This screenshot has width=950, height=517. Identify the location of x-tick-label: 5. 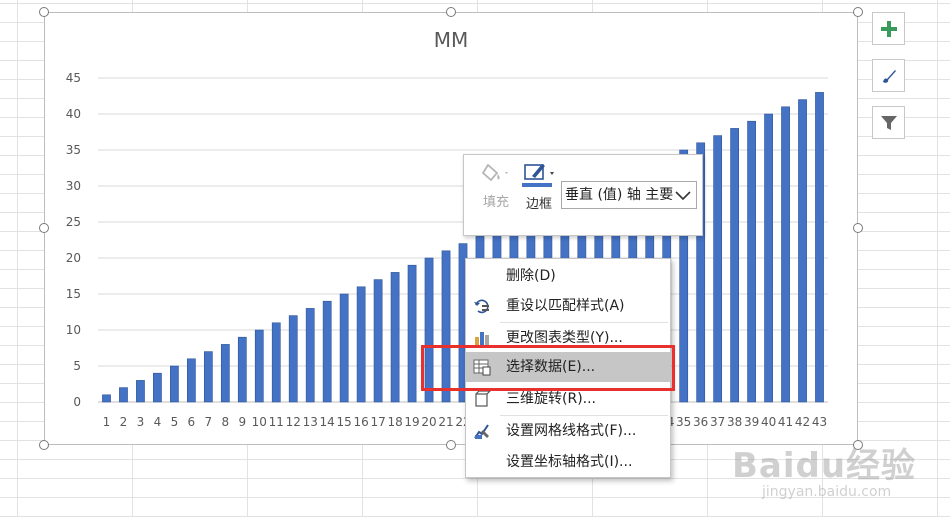
(175, 422).